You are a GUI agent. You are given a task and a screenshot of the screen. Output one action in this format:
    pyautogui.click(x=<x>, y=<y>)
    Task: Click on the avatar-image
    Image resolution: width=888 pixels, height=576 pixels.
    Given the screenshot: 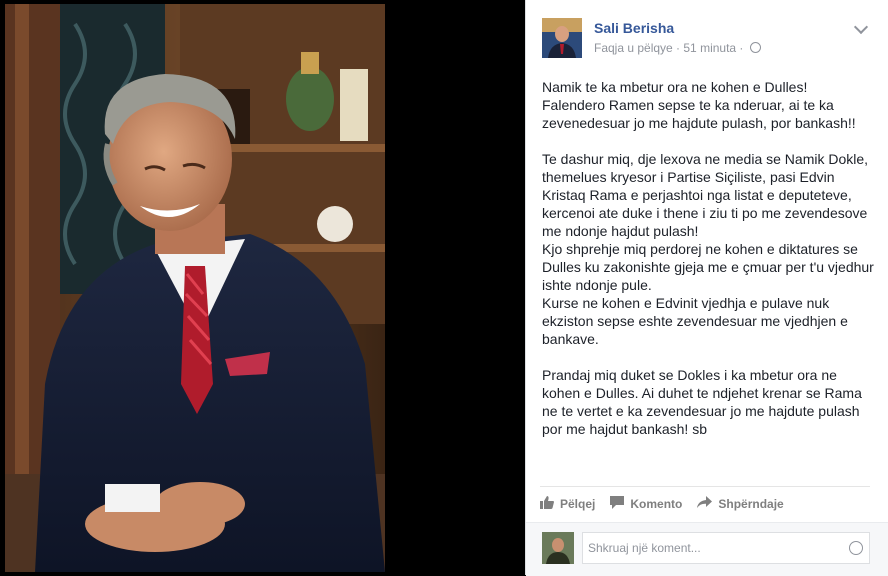 What is the action you would take?
    pyautogui.click(x=562, y=38)
    